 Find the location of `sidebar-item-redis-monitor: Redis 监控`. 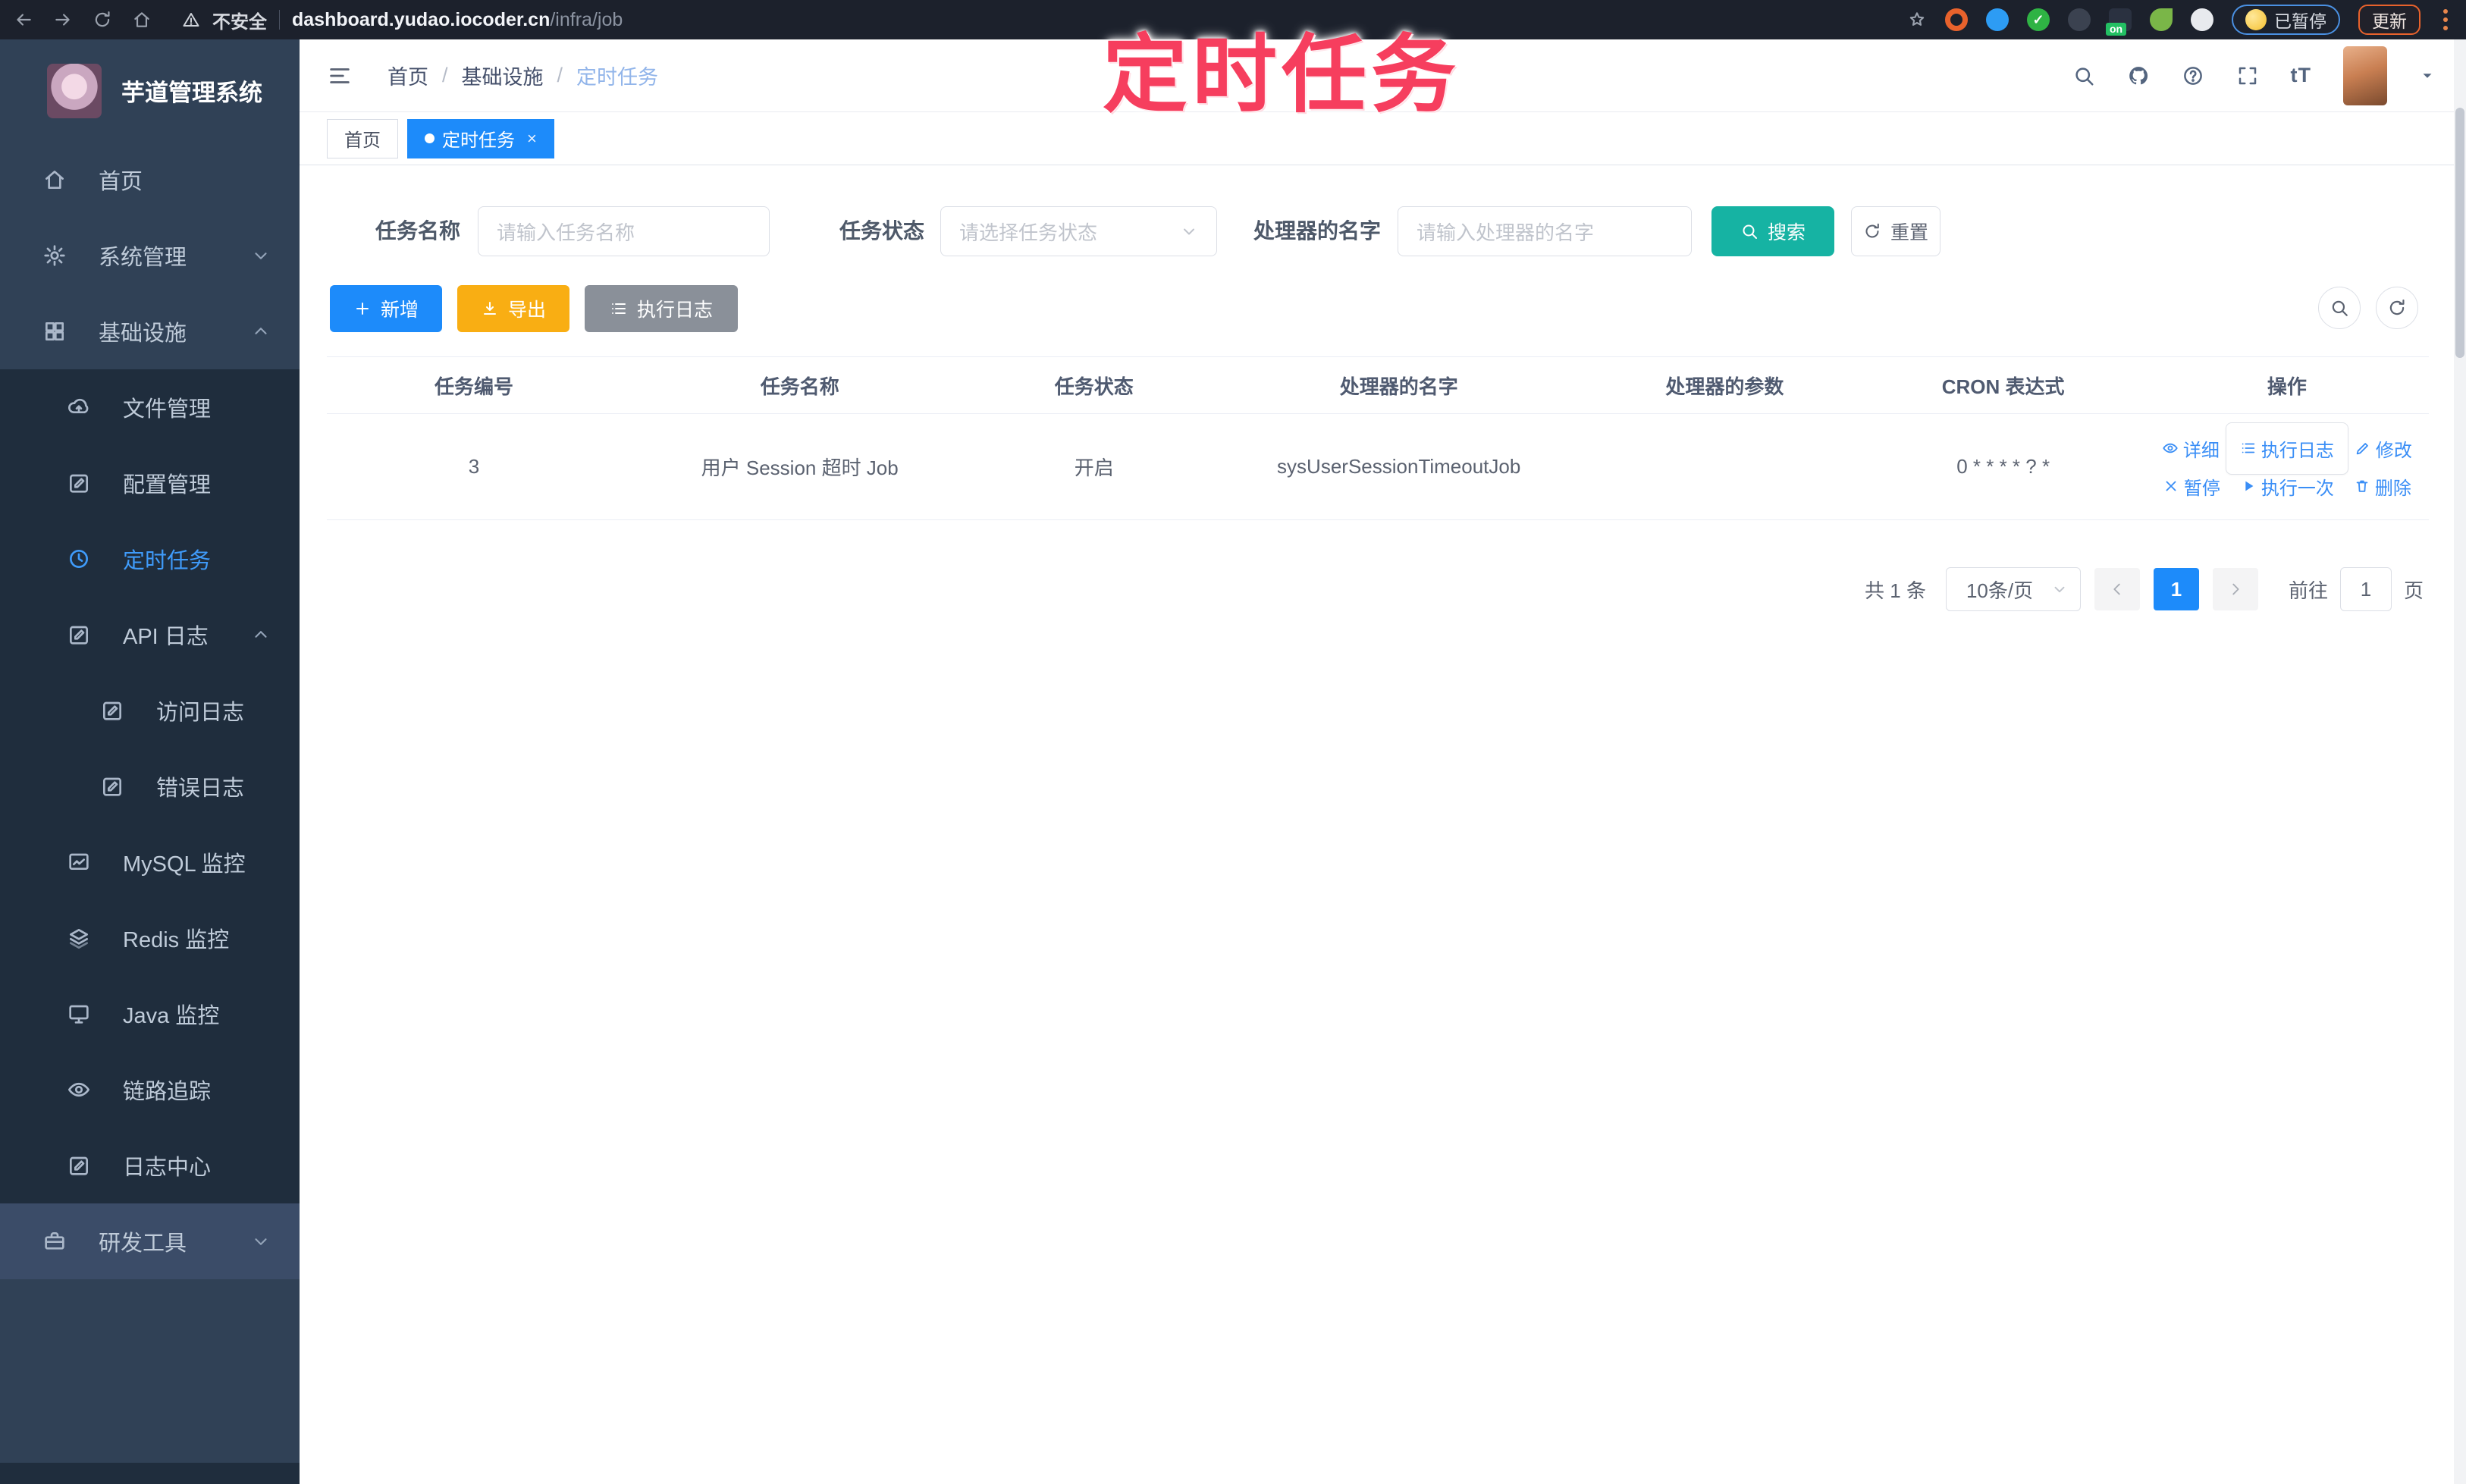

sidebar-item-redis-monitor: Redis 监控 is located at coordinates (150, 938).